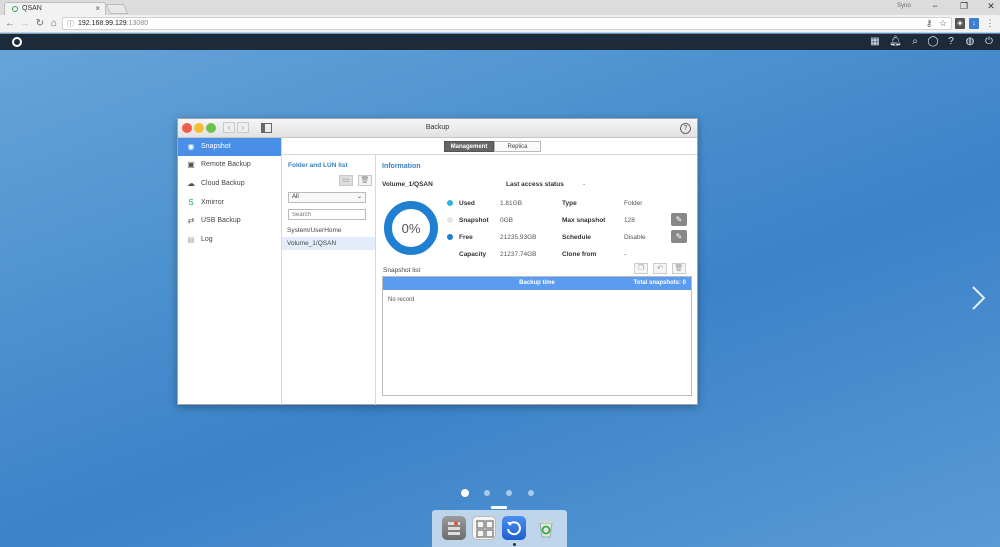 The image size is (1000, 547). Describe the element at coordinates (679, 268) in the screenshot. I see `delete-snapshot-icon: 🗑︎` at that location.